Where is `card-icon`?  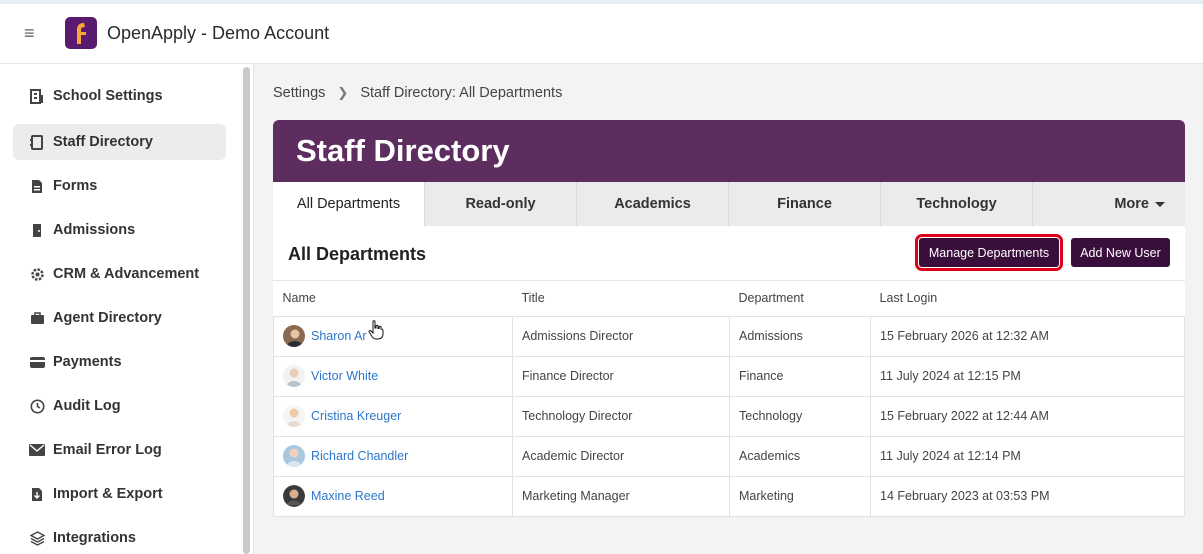
card-icon is located at coordinates (37, 362).